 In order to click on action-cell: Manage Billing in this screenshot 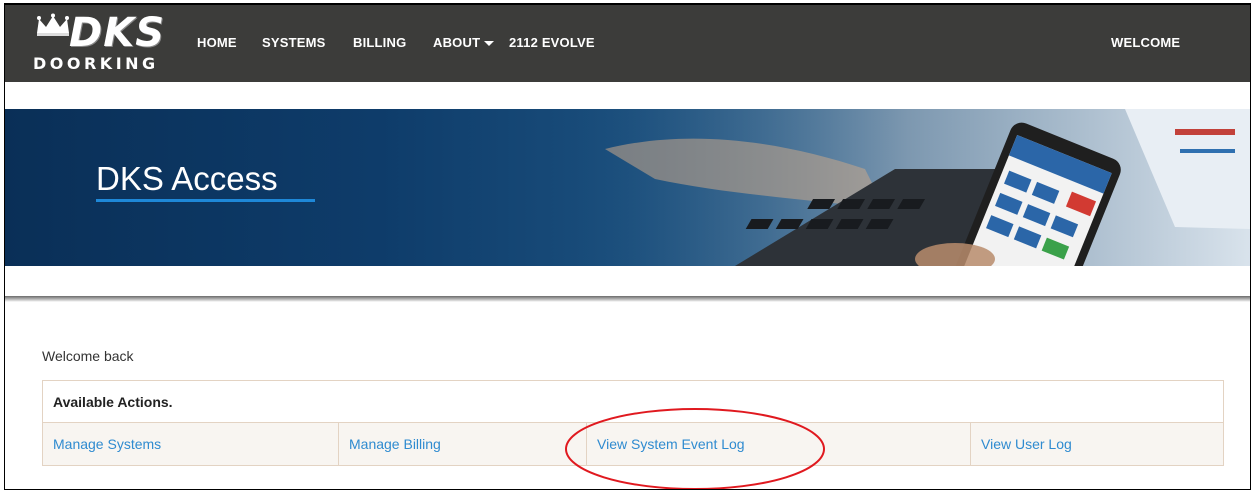, I will do `click(463, 444)`.